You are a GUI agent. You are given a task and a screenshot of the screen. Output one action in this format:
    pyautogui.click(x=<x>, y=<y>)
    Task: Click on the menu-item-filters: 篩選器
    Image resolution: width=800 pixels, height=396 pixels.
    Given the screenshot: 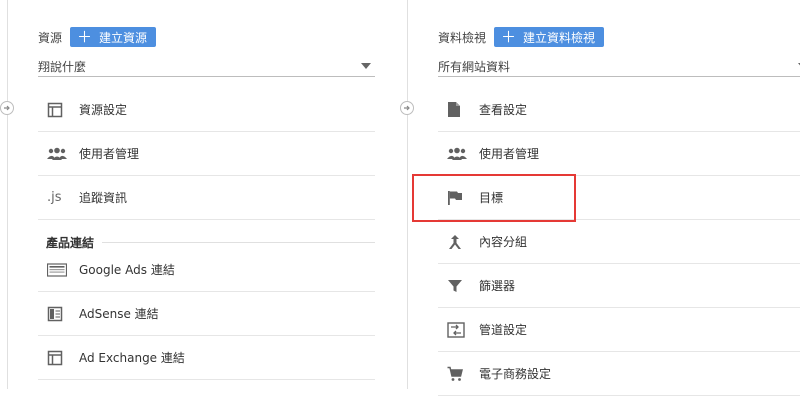 What is the action you would take?
    pyautogui.click(x=619, y=286)
    